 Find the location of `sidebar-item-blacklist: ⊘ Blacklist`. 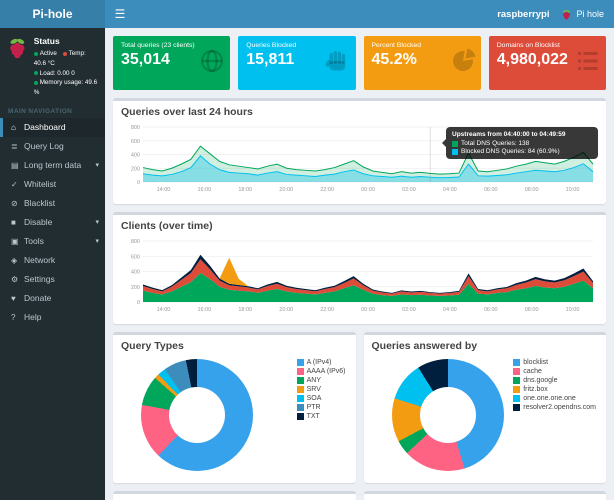

sidebar-item-blacklist: ⊘ Blacklist is located at coordinates (52, 203).